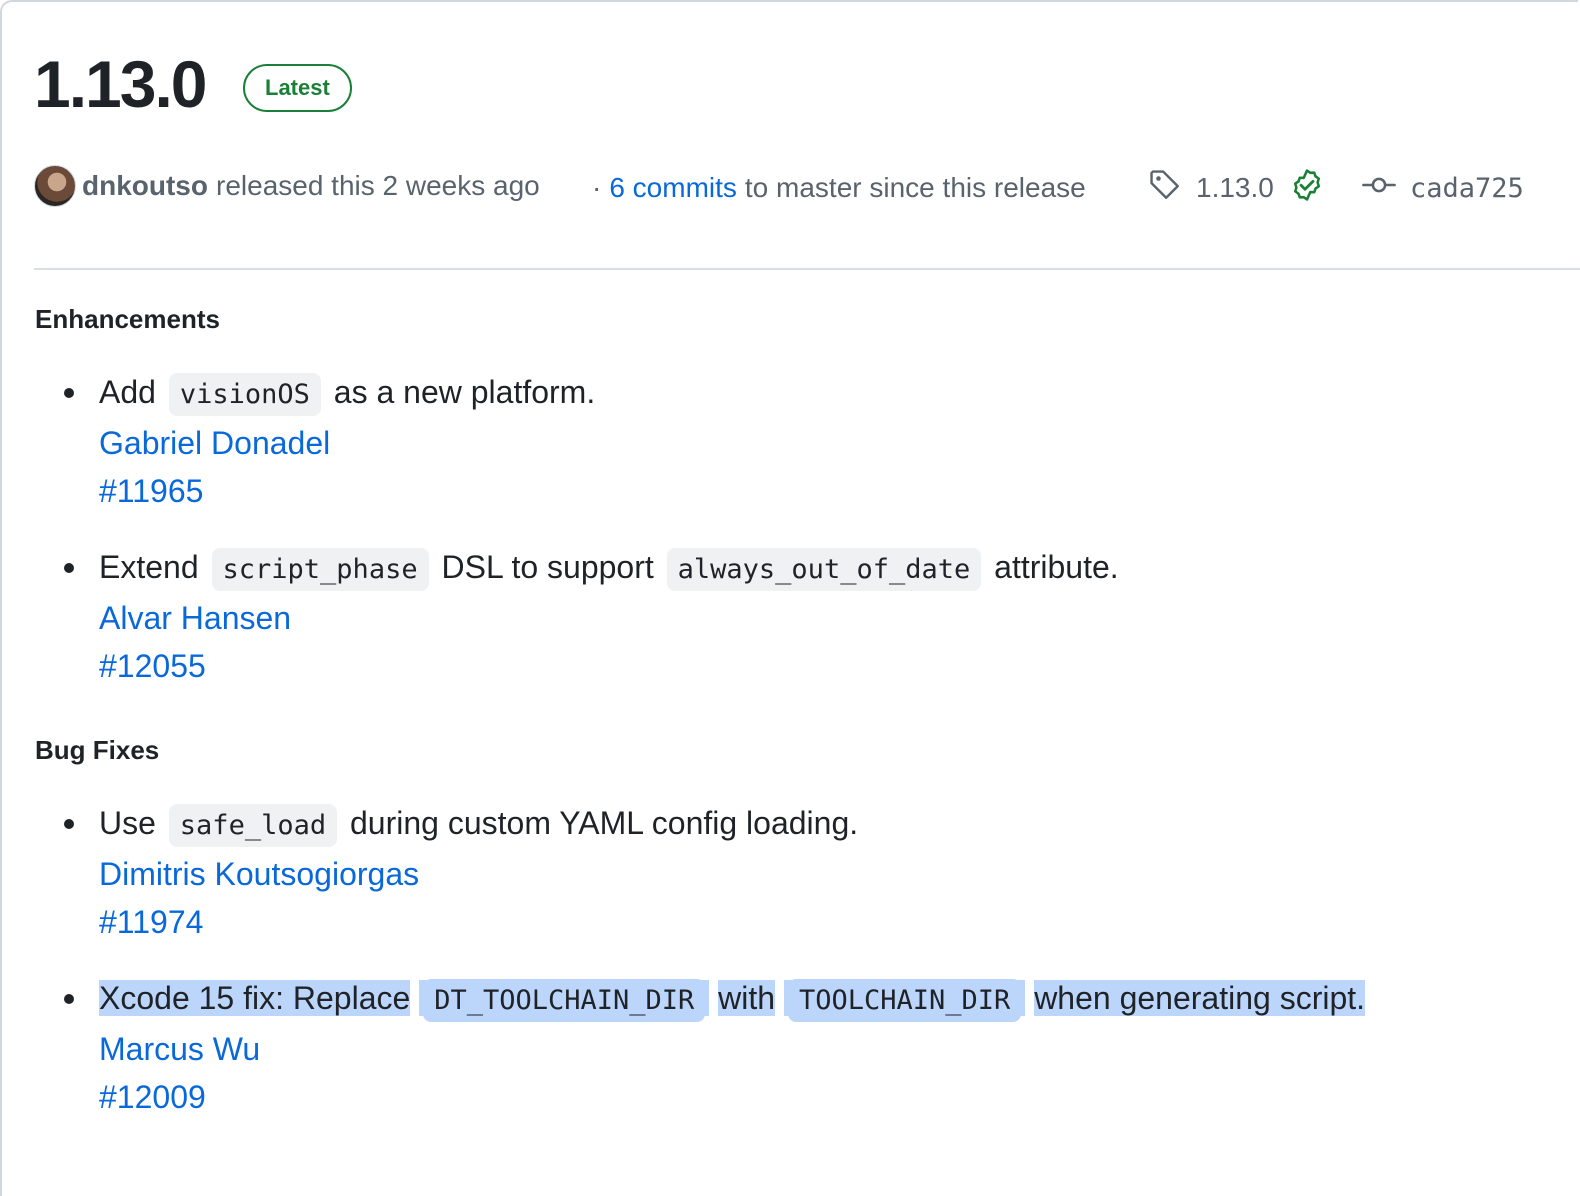  I want to click on pr-link: #11974, so click(478, 922).